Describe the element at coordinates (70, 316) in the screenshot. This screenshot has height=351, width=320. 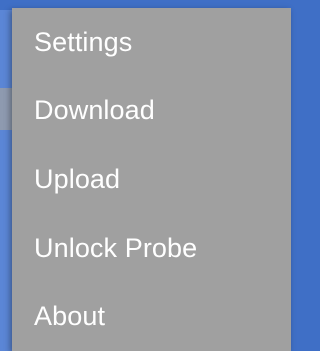
I see `menu-item-label: About` at that location.